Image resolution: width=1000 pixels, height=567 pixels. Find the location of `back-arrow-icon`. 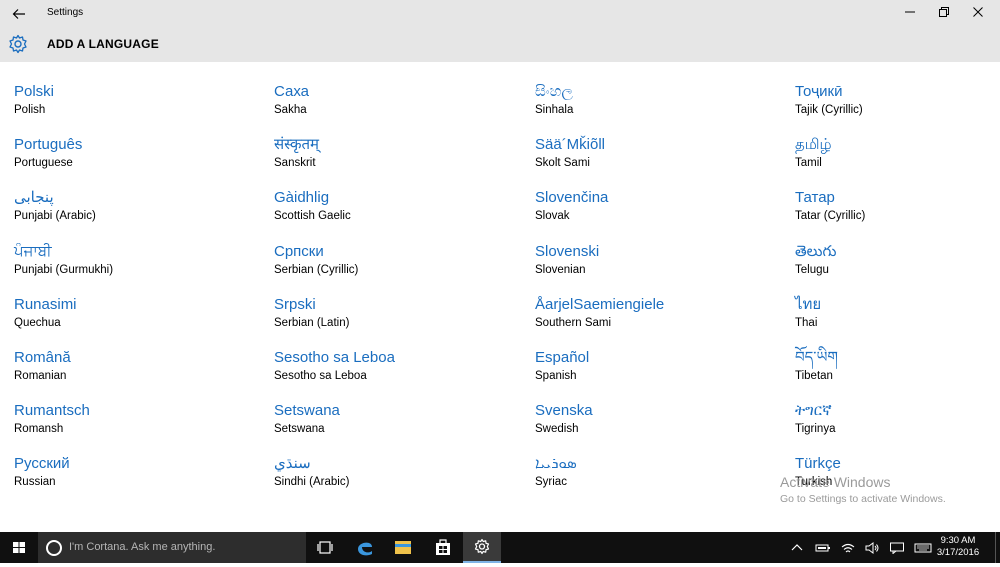

back-arrow-icon is located at coordinates (19, 14).